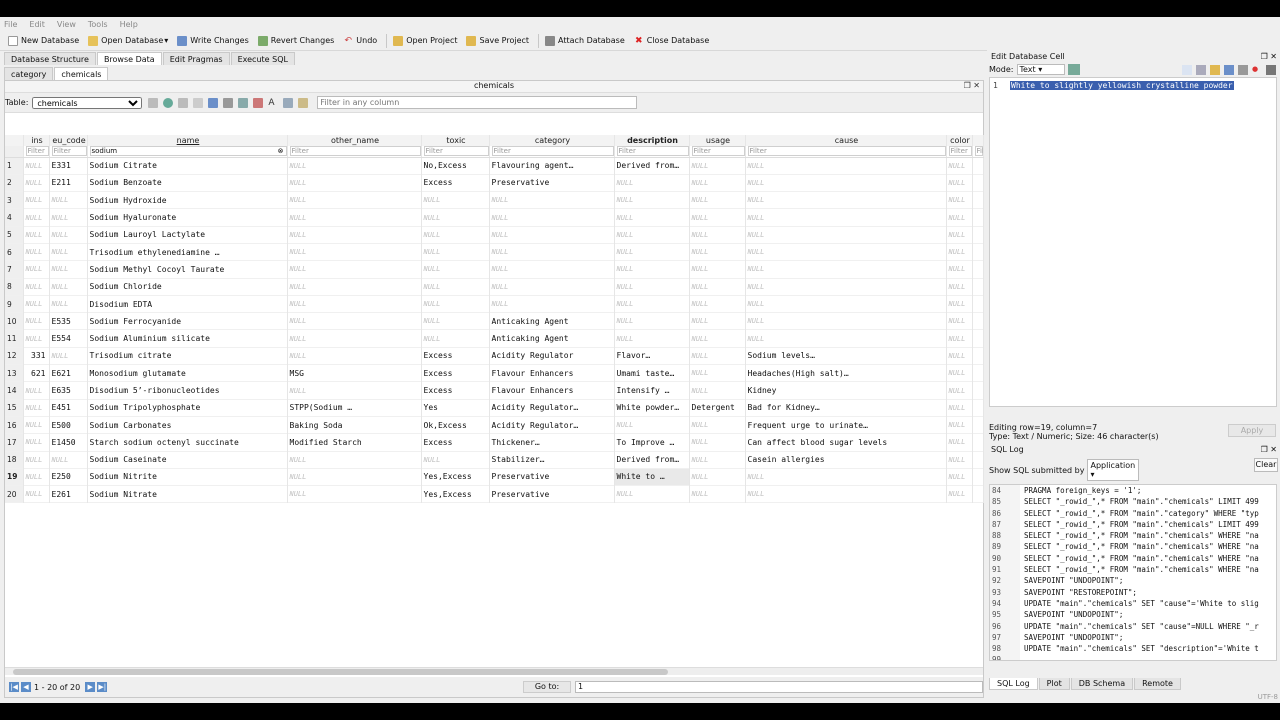 The image size is (1280, 720). Describe the element at coordinates (187, 425) in the screenshot. I see `cell-name: Sodium Carbonates` at that location.